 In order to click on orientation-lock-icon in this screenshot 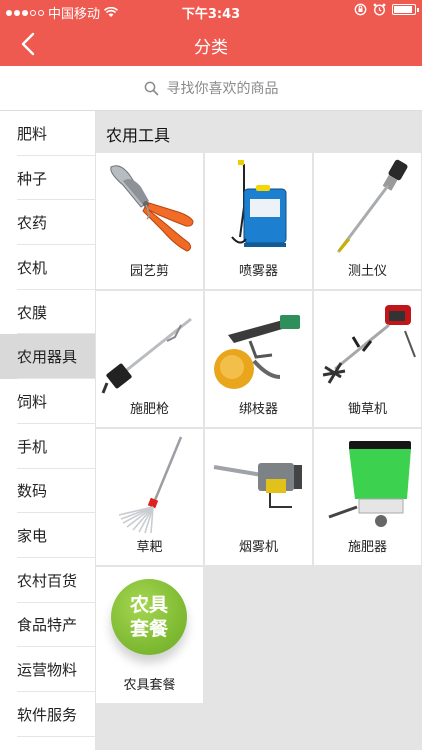, I will do `click(360, 9)`.